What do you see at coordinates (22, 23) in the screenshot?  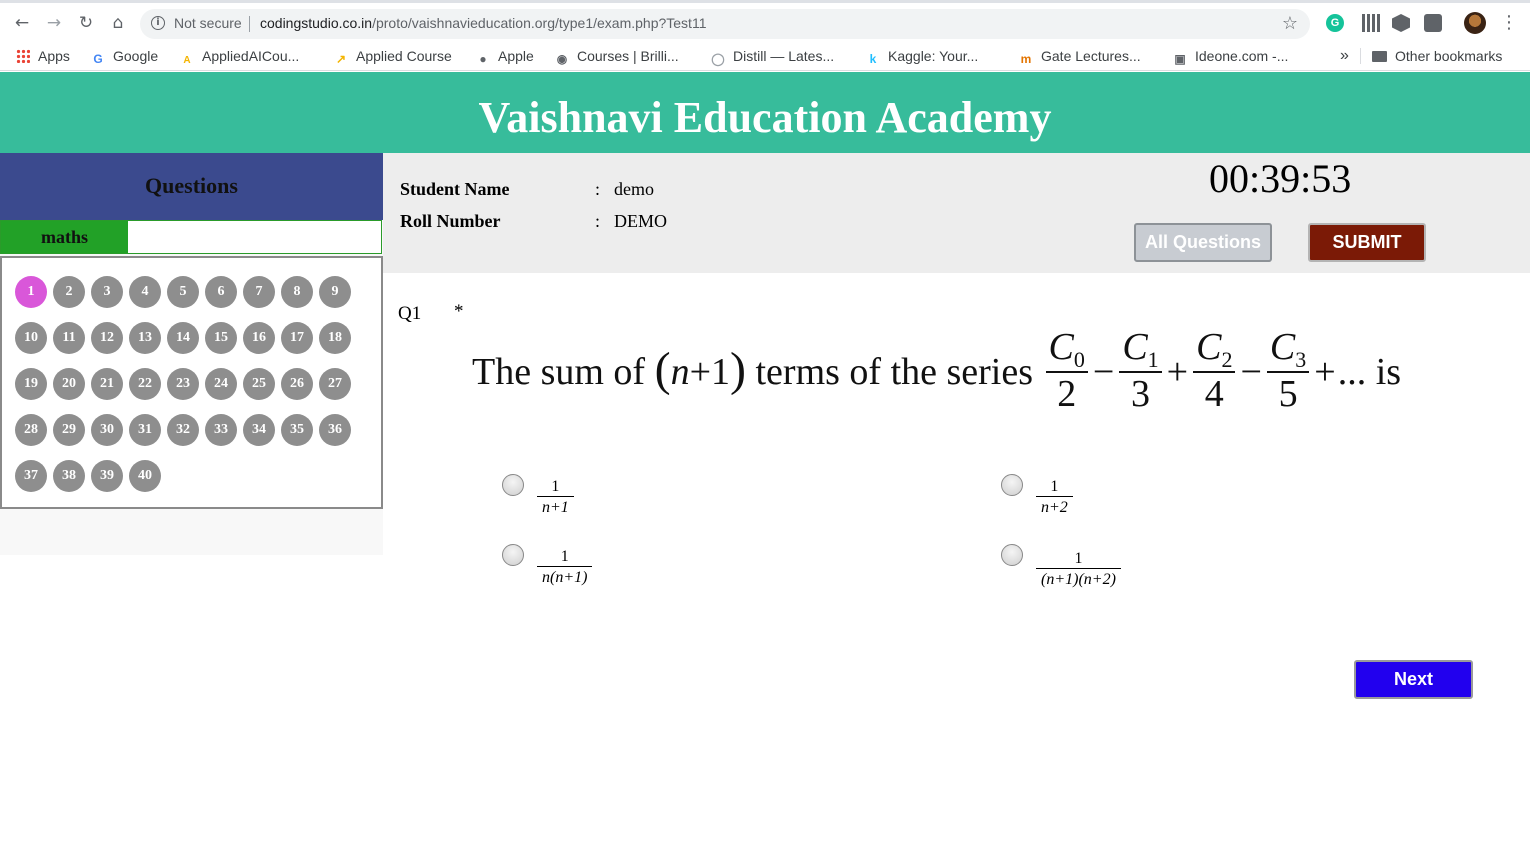 I see `back-arrow-icon: ←` at bounding box center [22, 23].